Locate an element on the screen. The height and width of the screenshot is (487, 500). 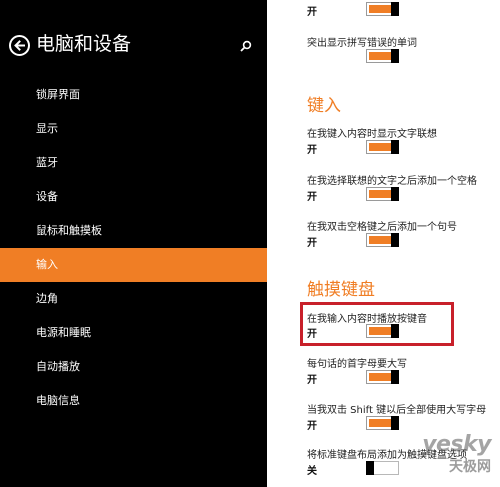
sidebar-item-corners: 边角 is located at coordinates (133, 299).